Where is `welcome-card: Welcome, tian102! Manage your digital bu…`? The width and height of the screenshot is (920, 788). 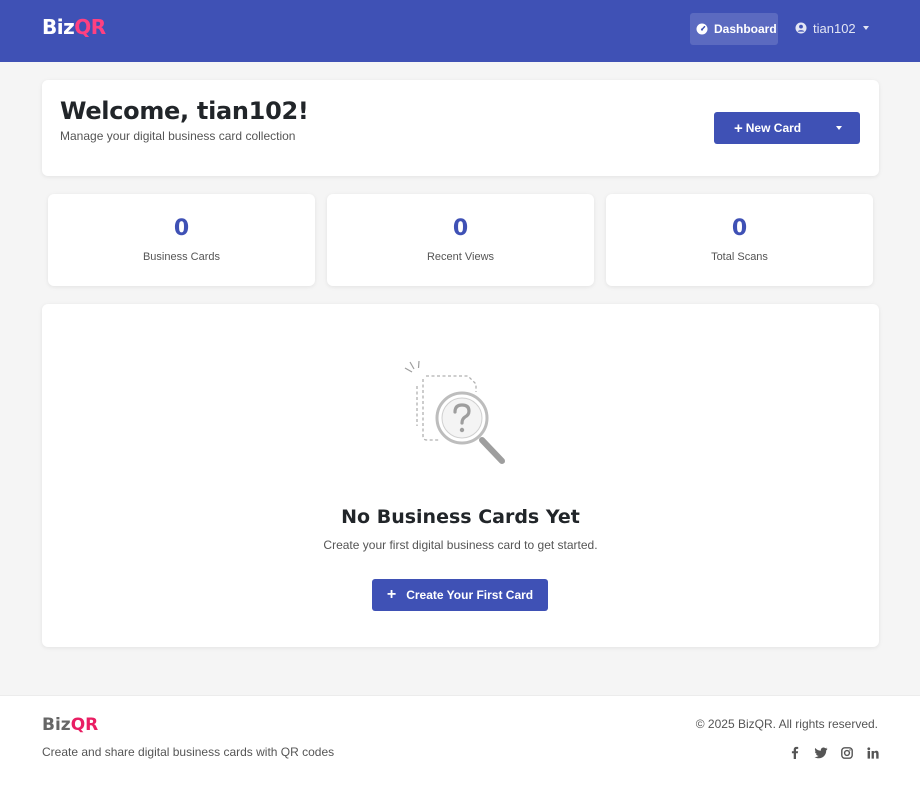 welcome-card: Welcome, tian102! Manage your digital bu… is located at coordinates (460, 128).